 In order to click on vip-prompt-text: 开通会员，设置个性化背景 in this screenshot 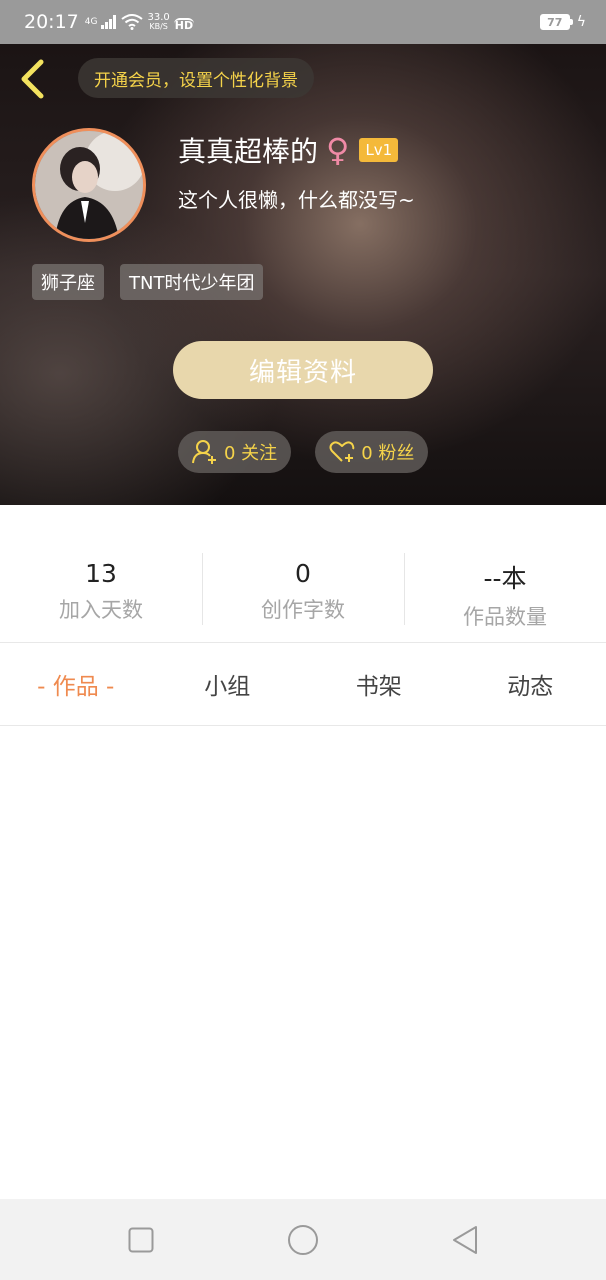, I will do `click(196, 80)`.